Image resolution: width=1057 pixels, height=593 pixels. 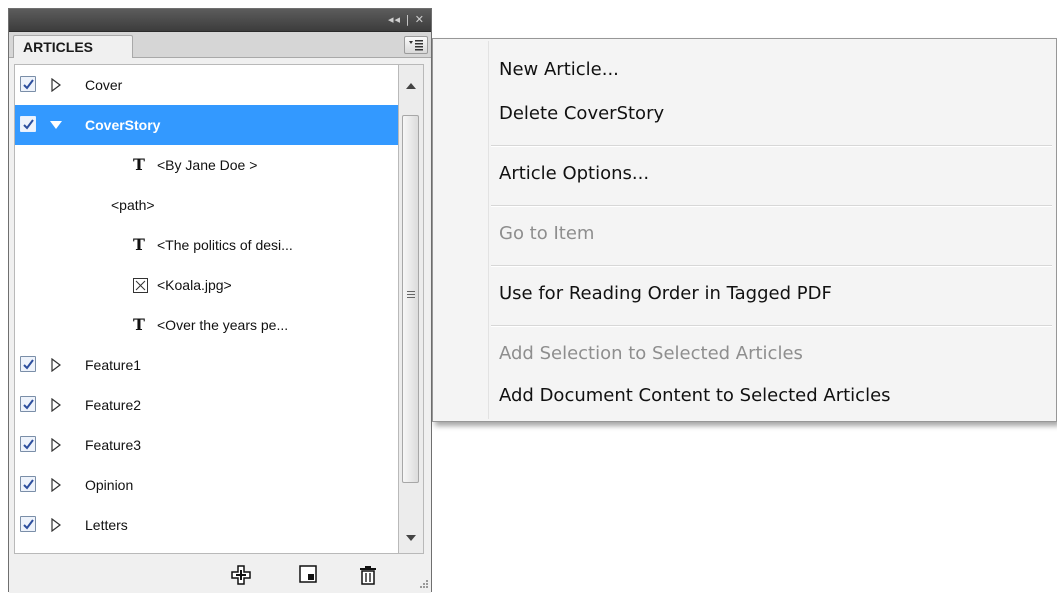 What do you see at coordinates (547, 233) in the screenshot?
I see `menu-item-go-to-item: Go to Item` at bounding box center [547, 233].